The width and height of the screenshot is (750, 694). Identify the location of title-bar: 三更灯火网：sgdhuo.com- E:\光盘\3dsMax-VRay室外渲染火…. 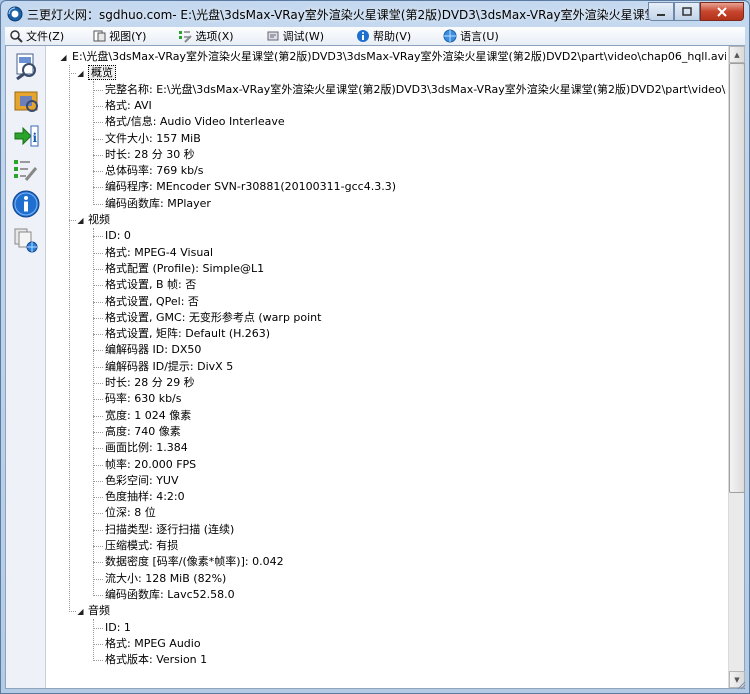
(375, 14).